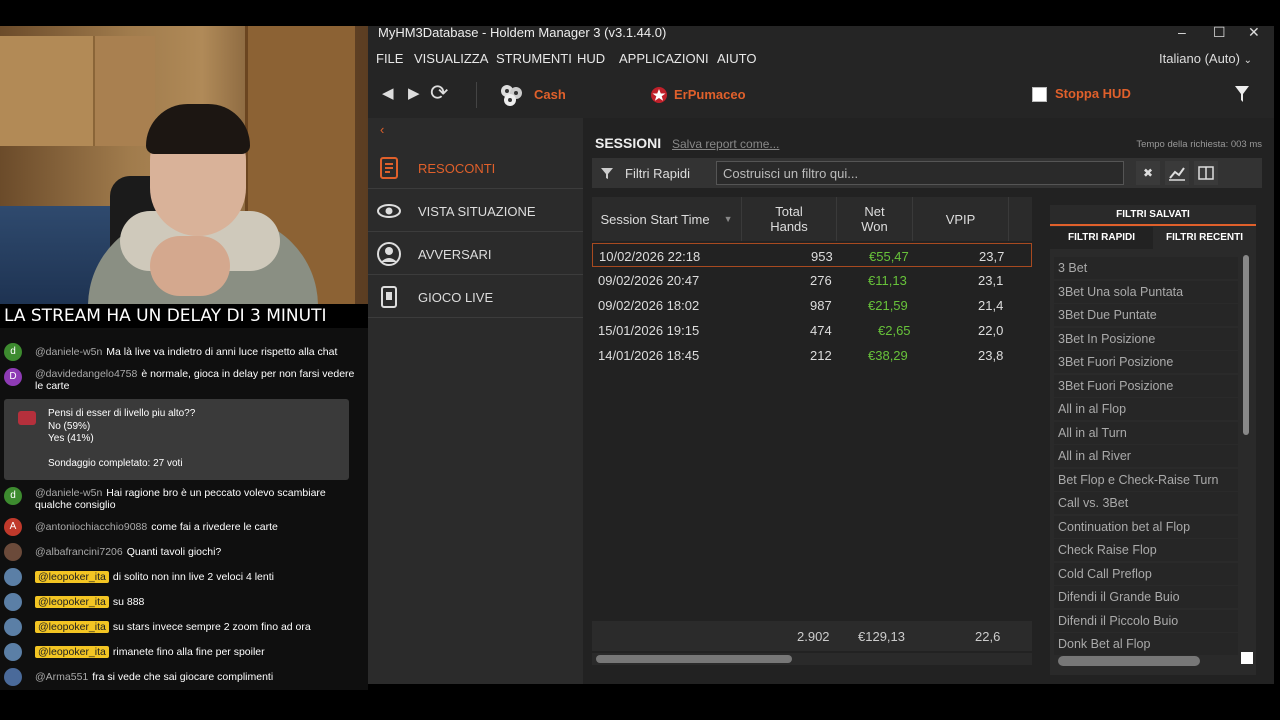 Image resolution: width=1280 pixels, height=720 pixels. I want to click on chat-username: @antoniochiacchio9088, so click(91, 527).